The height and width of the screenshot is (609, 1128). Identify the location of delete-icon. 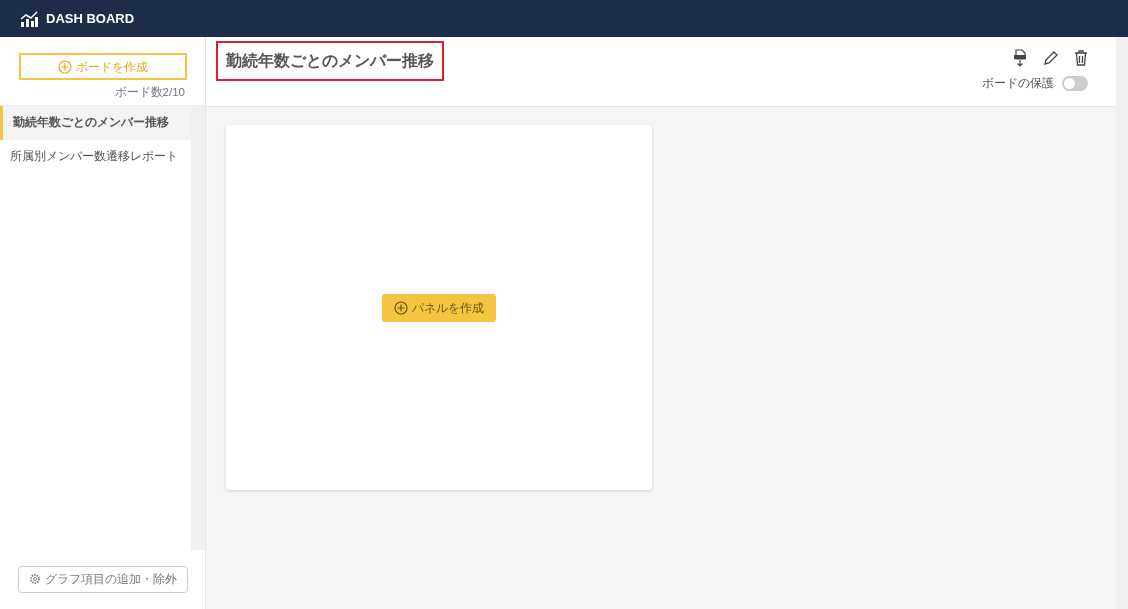
(1081, 58).